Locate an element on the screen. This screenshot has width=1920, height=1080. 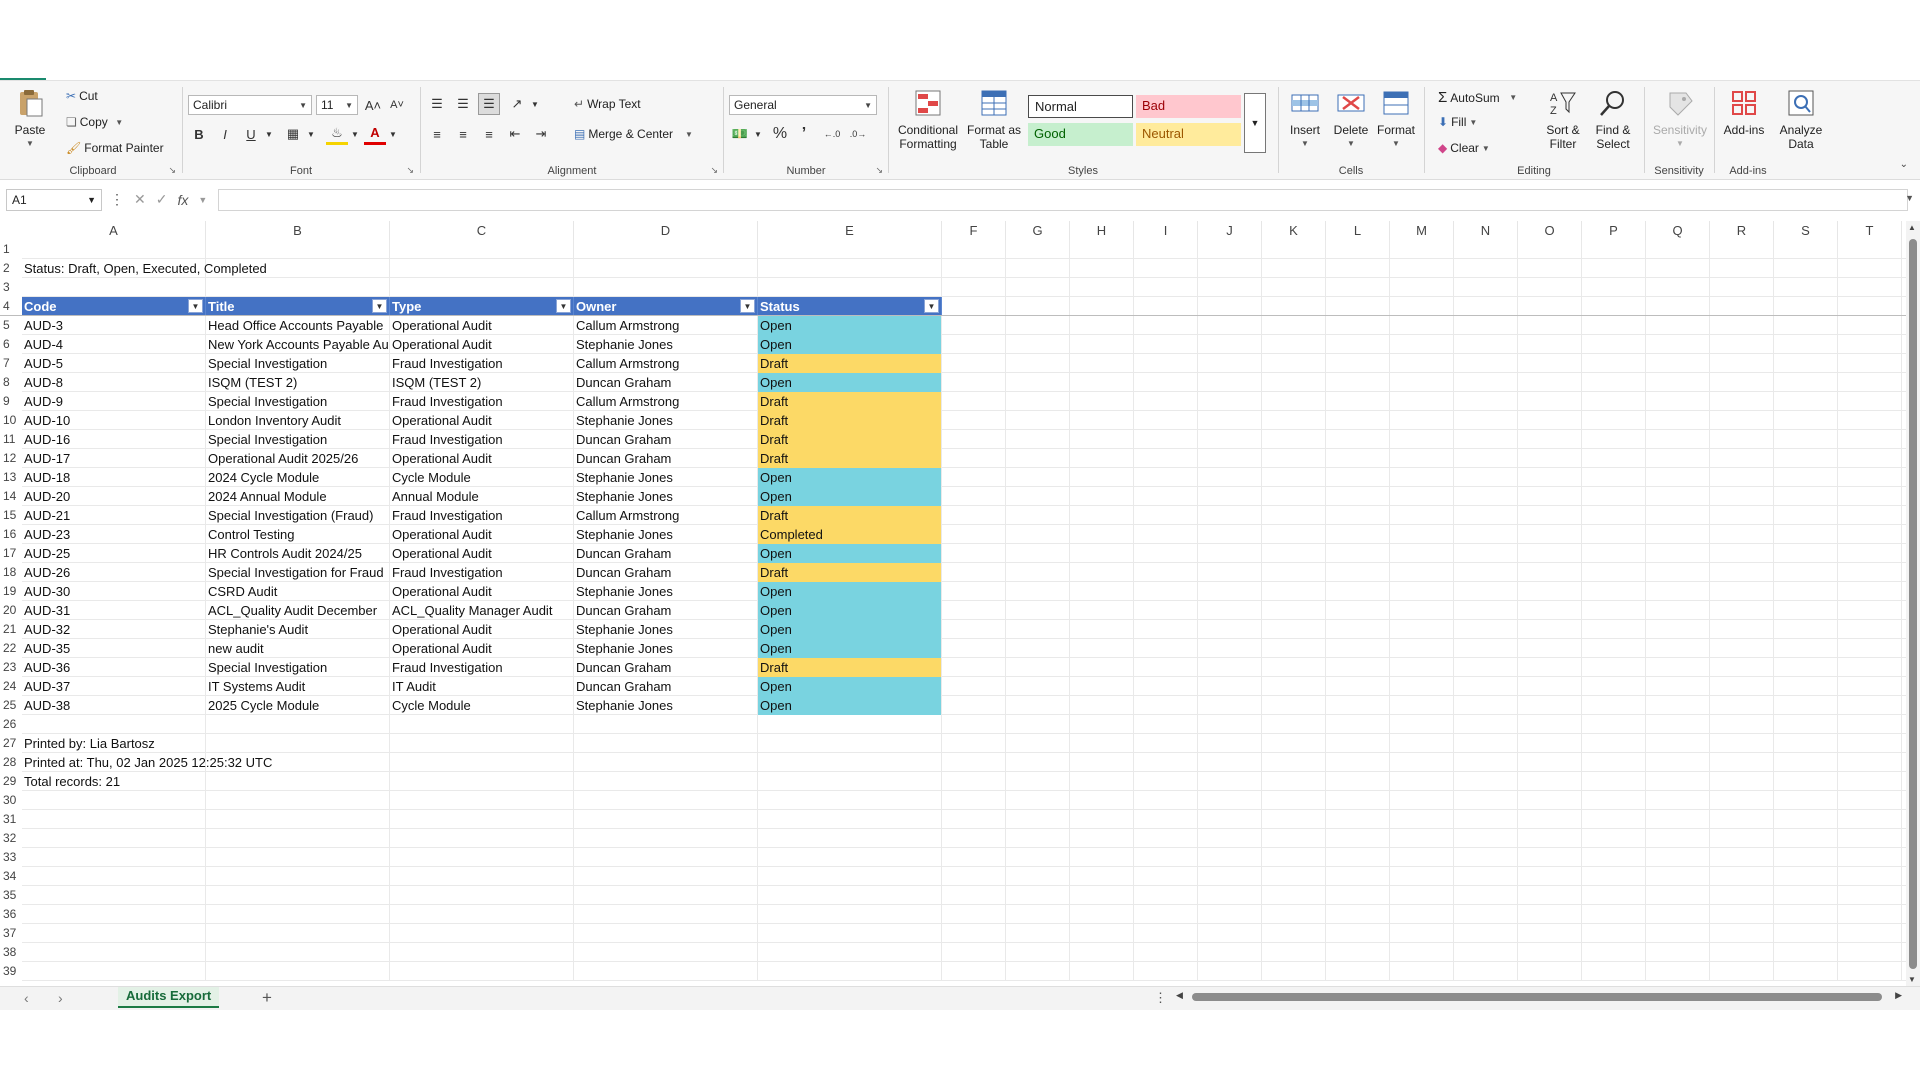
row-header: 16 is located at coordinates (11, 534).